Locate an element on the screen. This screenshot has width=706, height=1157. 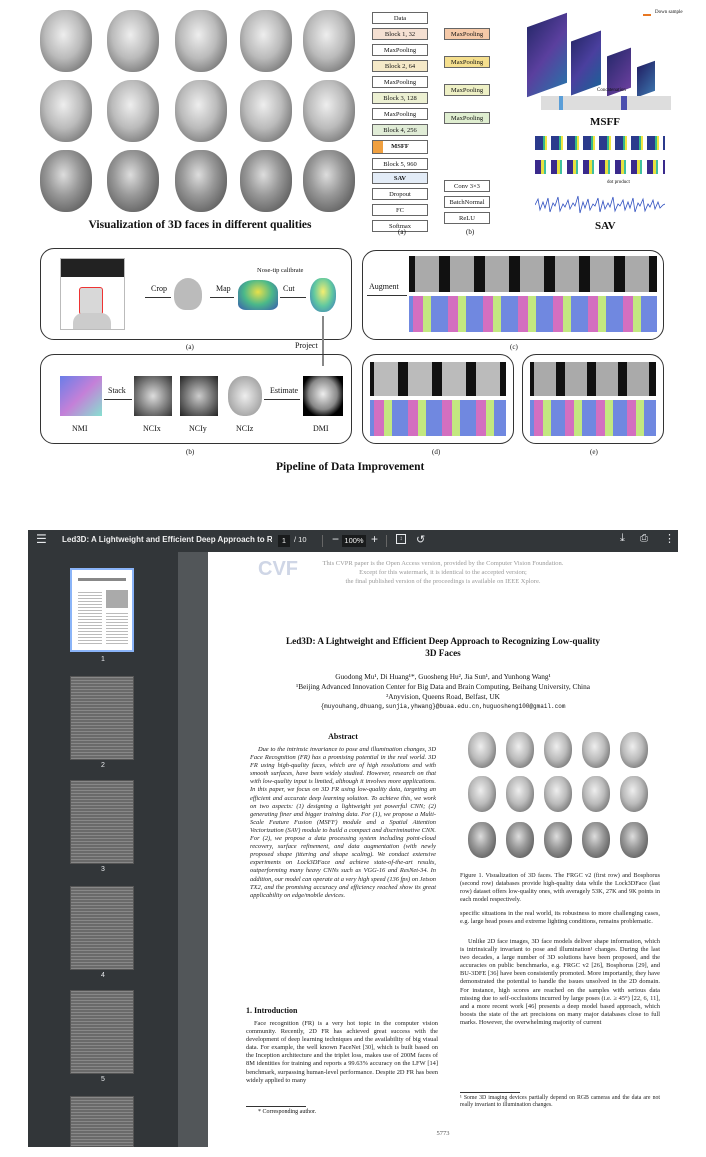
label-map: Map is located at coordinates (223, 288).